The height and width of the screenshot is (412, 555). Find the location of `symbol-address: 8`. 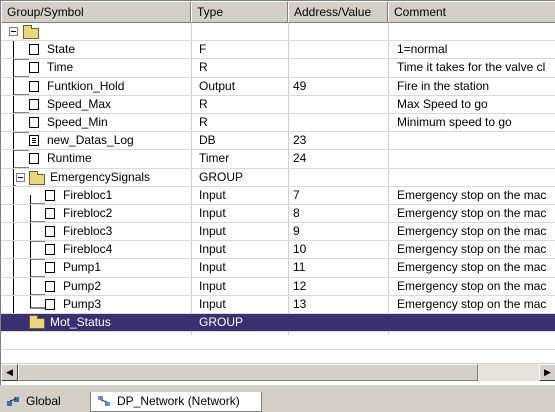

symbol-address: 8 is located at coordinates (296, 212).